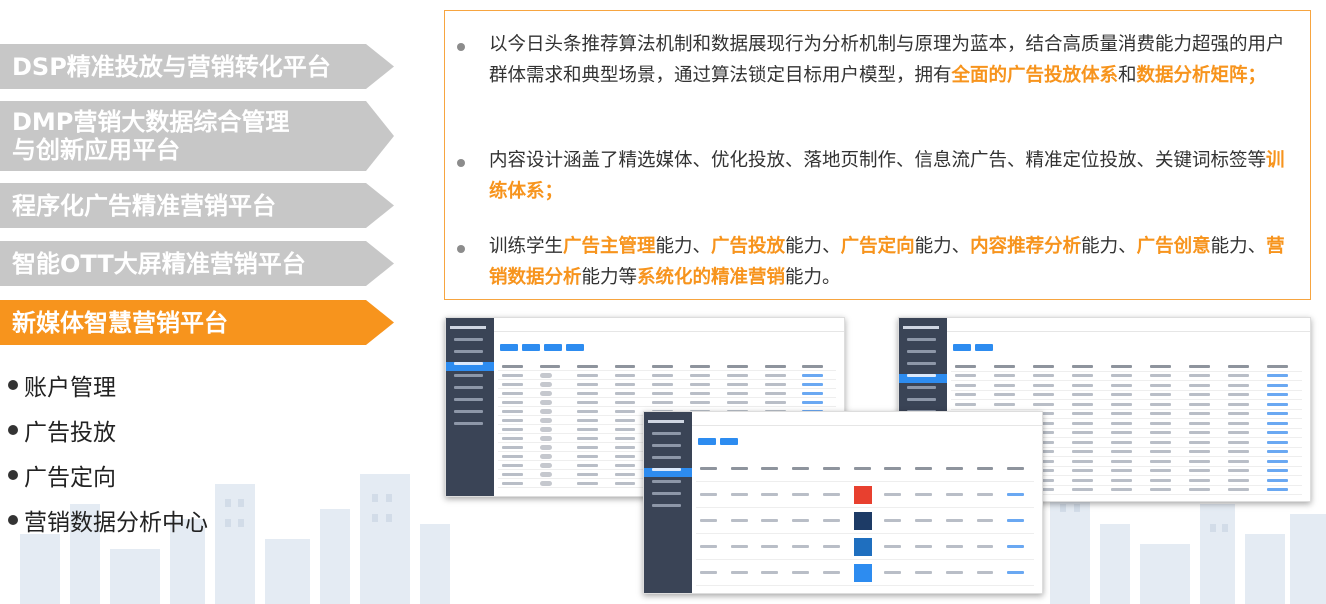 This screenshot has height=604, width=1326. I want to click on menu-item-programmatic: 程序化广告精准营销平台, so click(197, 205).